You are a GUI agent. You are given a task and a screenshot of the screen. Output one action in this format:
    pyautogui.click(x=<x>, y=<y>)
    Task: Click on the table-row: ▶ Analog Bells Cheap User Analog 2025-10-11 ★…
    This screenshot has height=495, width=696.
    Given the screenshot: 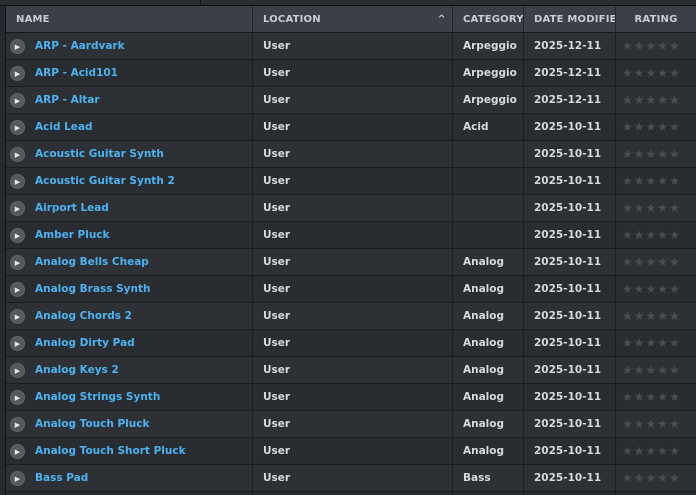 What is the action you would take?
    pyautogui.click(x=351, y=262)
    